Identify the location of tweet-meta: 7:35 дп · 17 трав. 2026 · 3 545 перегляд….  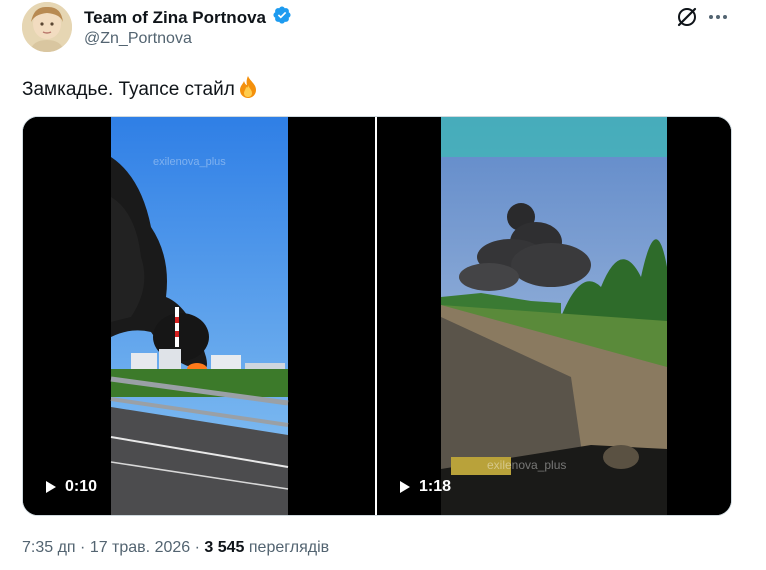
(175, 548).